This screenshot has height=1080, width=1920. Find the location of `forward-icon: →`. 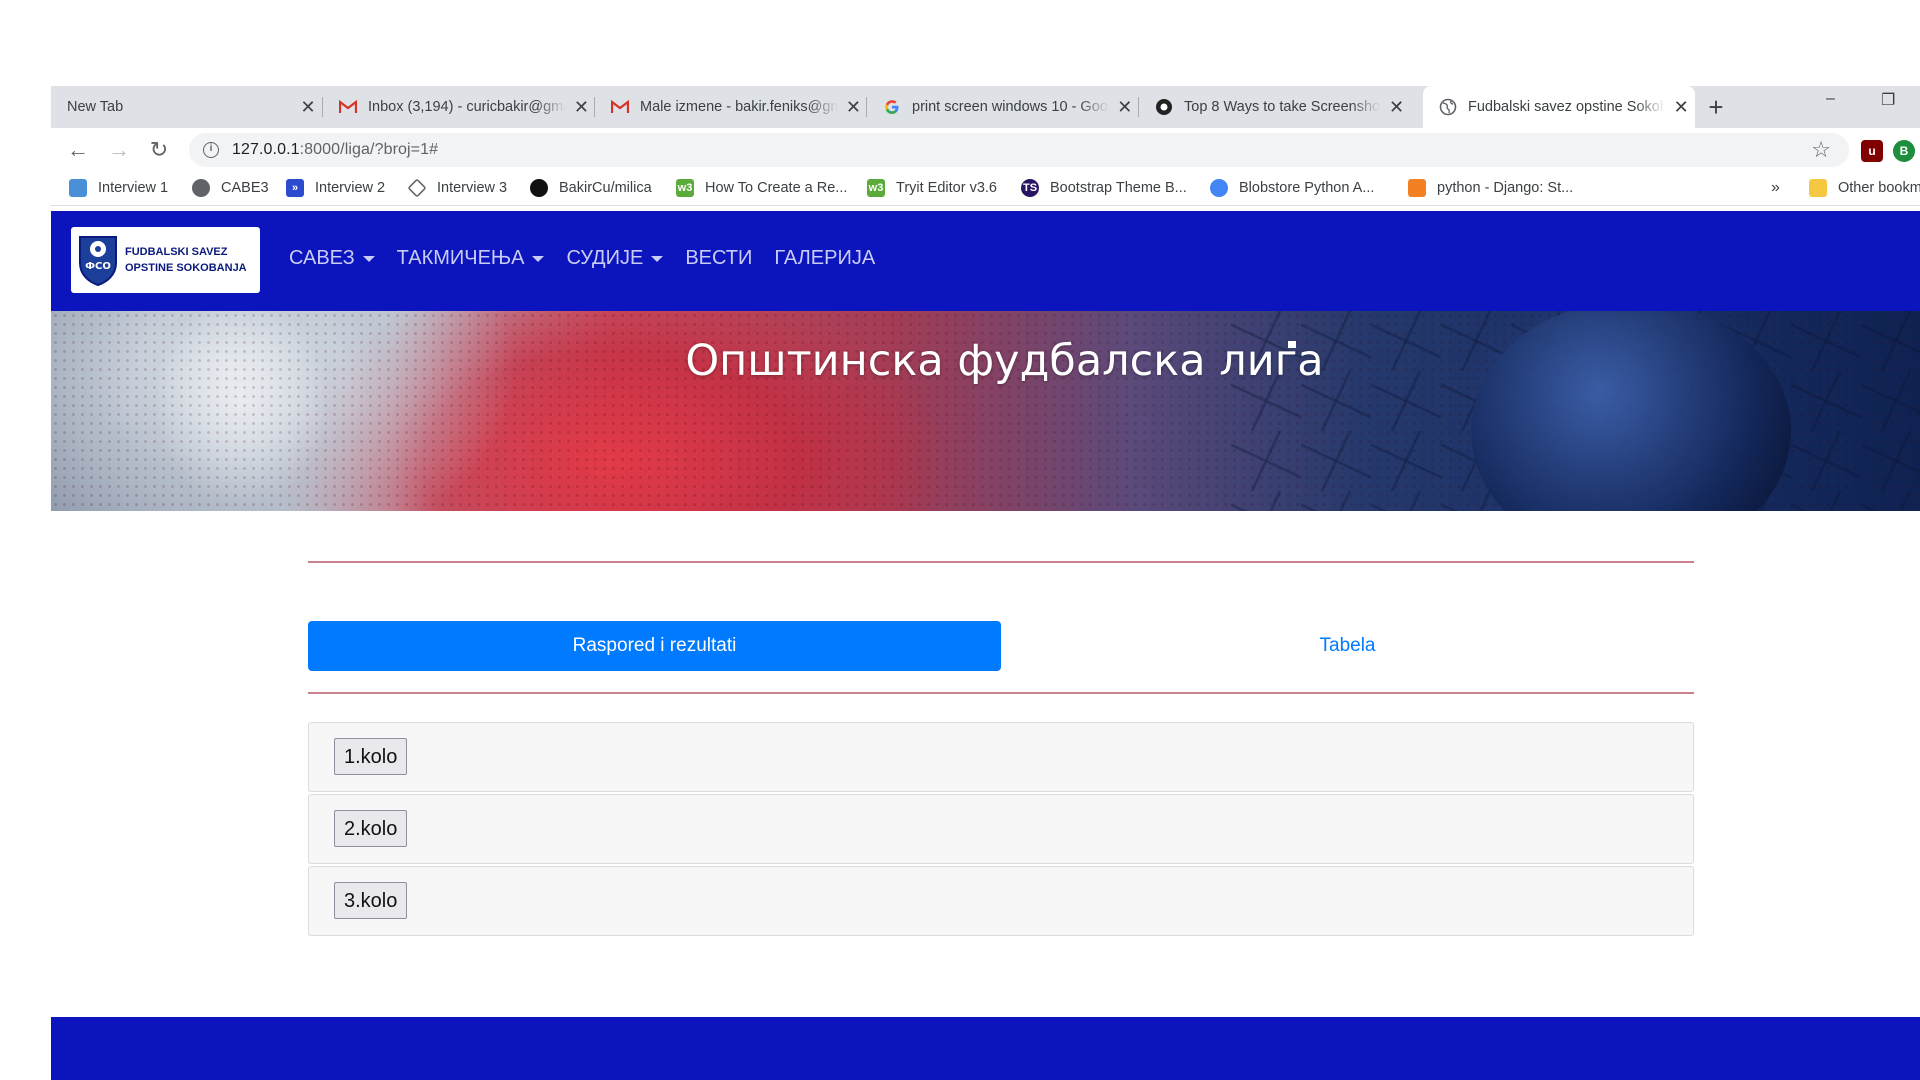

forward-icon: → is located at coordinates (119, 150).